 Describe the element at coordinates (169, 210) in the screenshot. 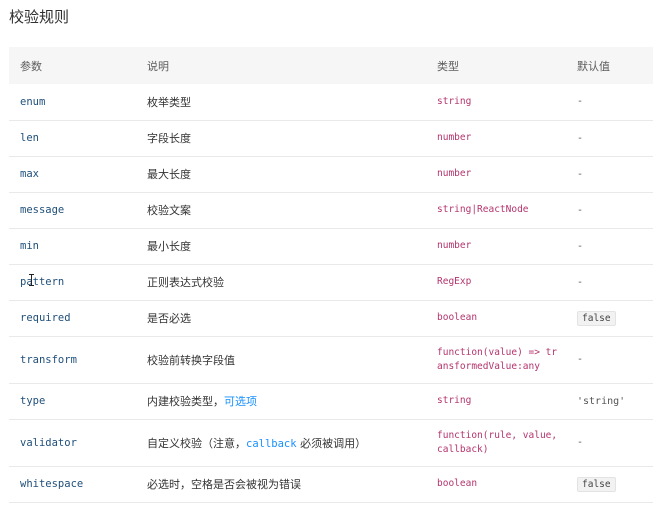

I see `description-cell: 校验文案` at that location.